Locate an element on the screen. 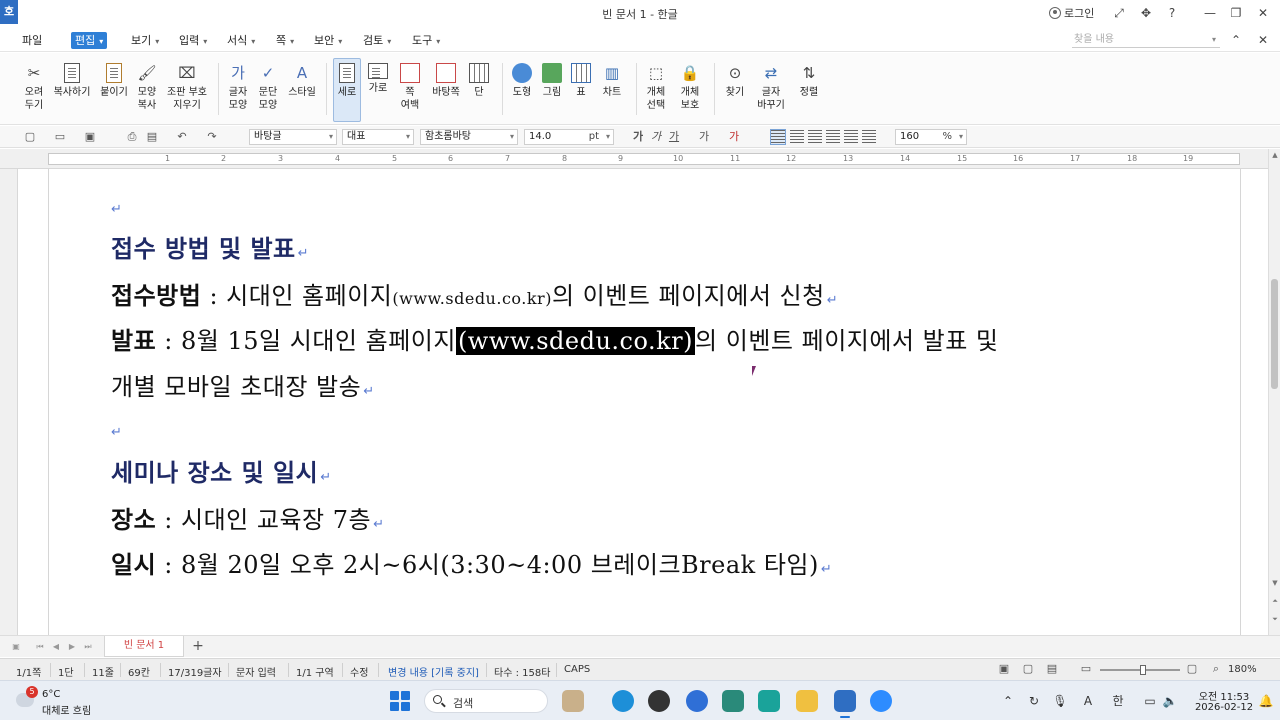  menu-file: 파일 is located at coordinates (32, 40).